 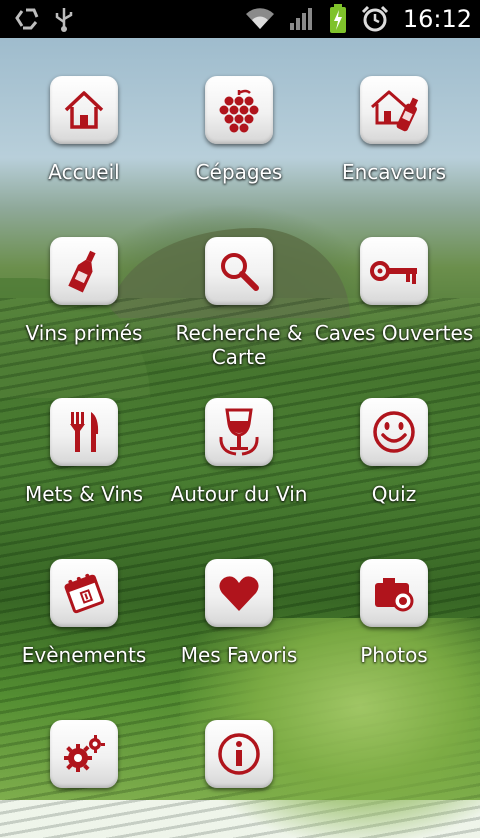 I want to click on mes-favoris-button, so click(x=239, y=593).